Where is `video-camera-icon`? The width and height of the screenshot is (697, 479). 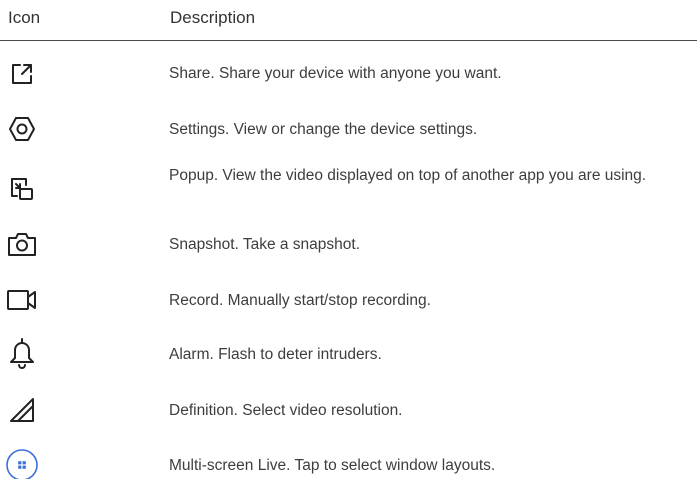
video-camera-icon is located at coordinates (22, 300).